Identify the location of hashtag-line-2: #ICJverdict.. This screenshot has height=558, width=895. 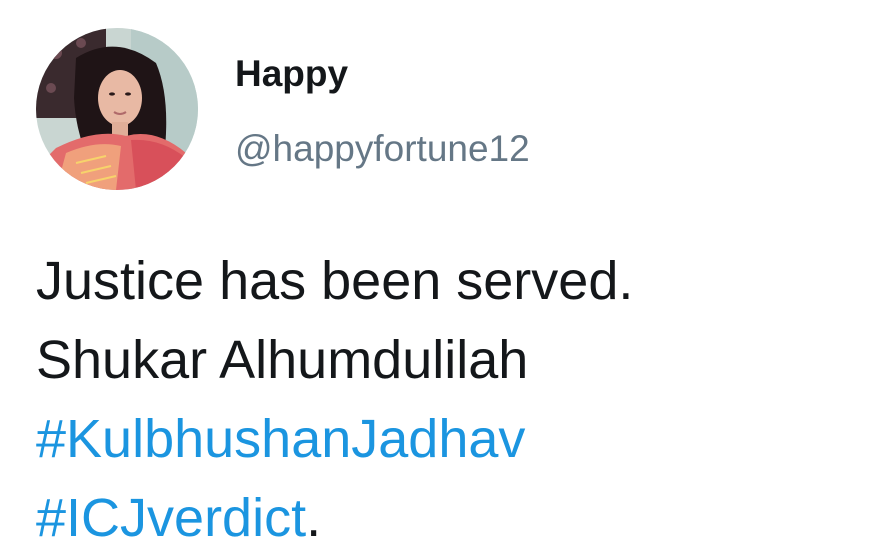
(456, 518).